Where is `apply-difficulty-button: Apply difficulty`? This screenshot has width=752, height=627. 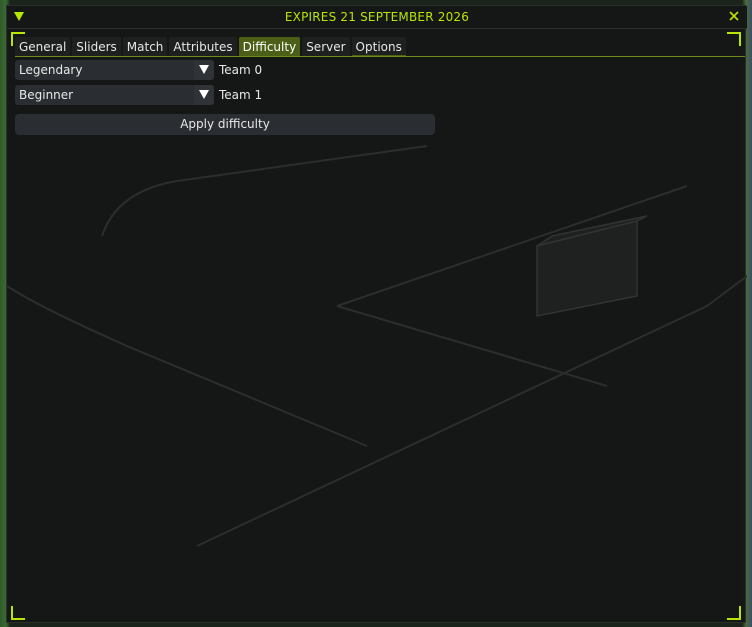 apply-difficulty-button: Apply difficulty is located at coordinates (225, 124).